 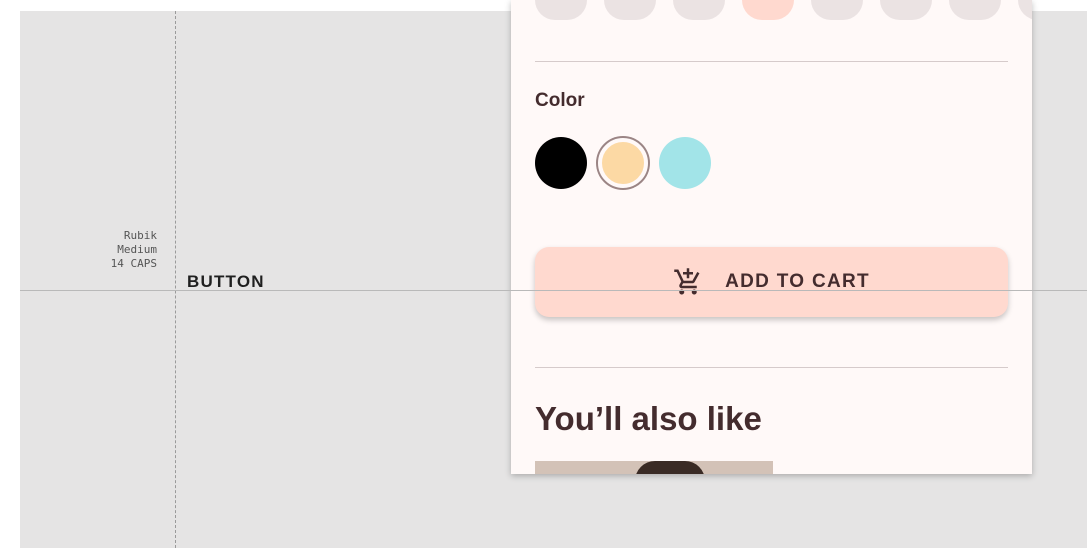 I want to click on color-swatch-tan-selected, so click(x=623, y=163).